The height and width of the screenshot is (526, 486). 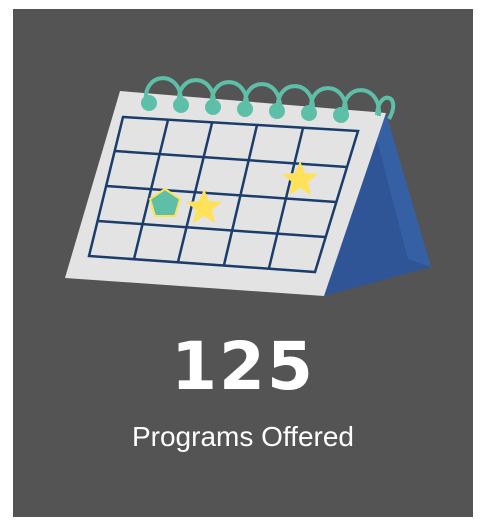 I want to click on stat-label: Programs Offered, so click(x=243, y=436).